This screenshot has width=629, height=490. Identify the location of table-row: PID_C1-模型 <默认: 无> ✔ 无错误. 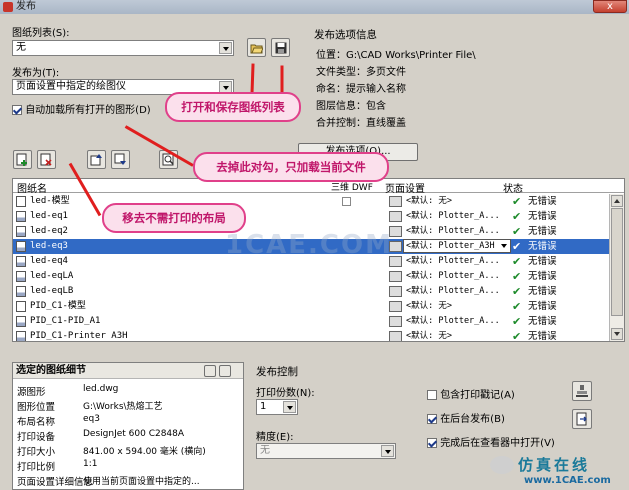
(311, 306).